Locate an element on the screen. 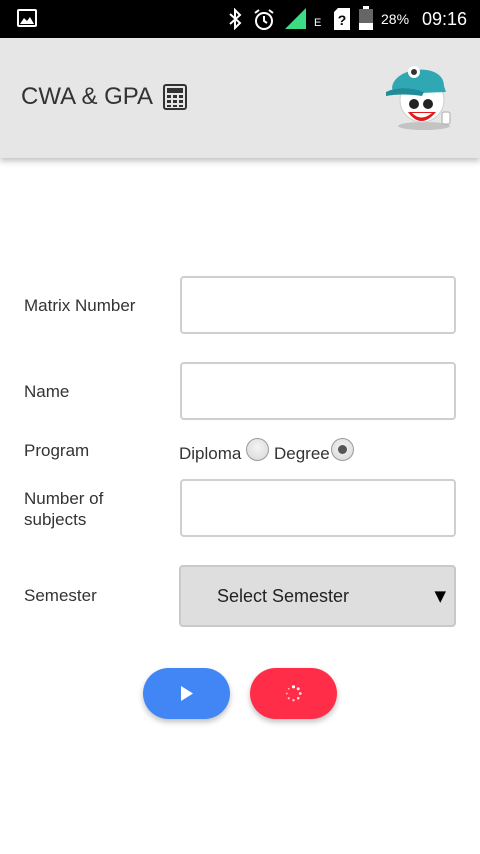  matrix-number-field is located at coordinates (318, 305).